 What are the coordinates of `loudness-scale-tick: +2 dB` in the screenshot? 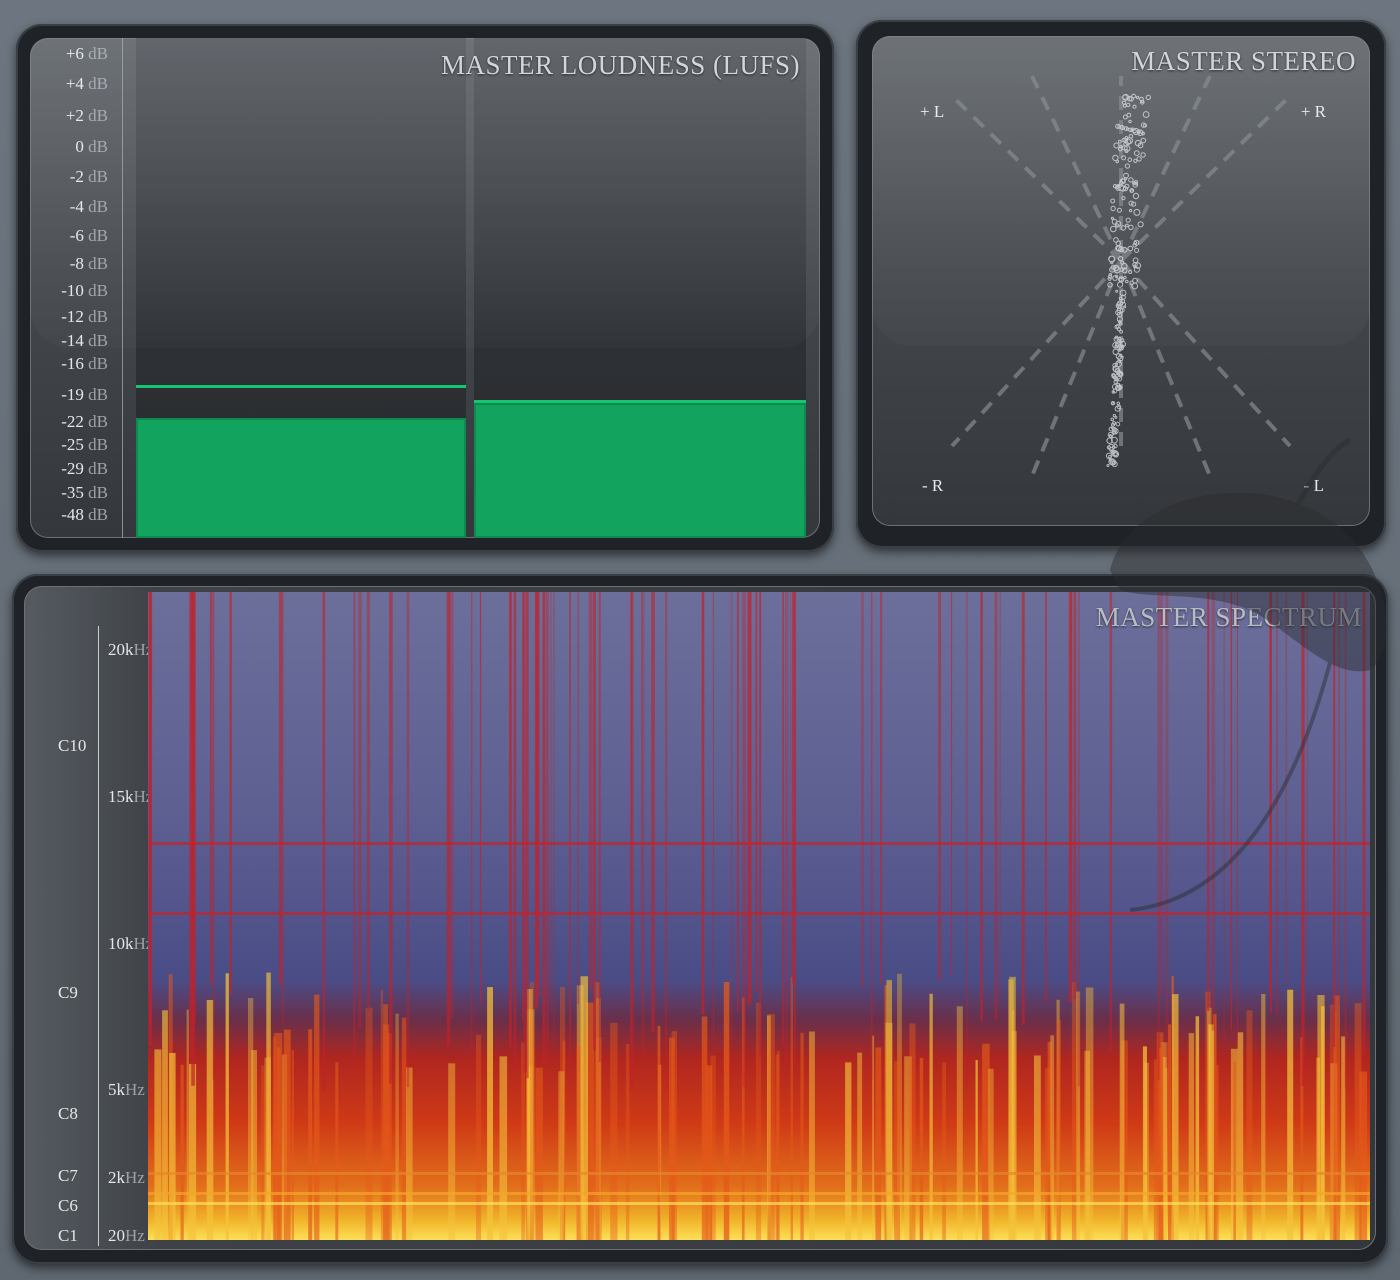 It's located at (87, 116).